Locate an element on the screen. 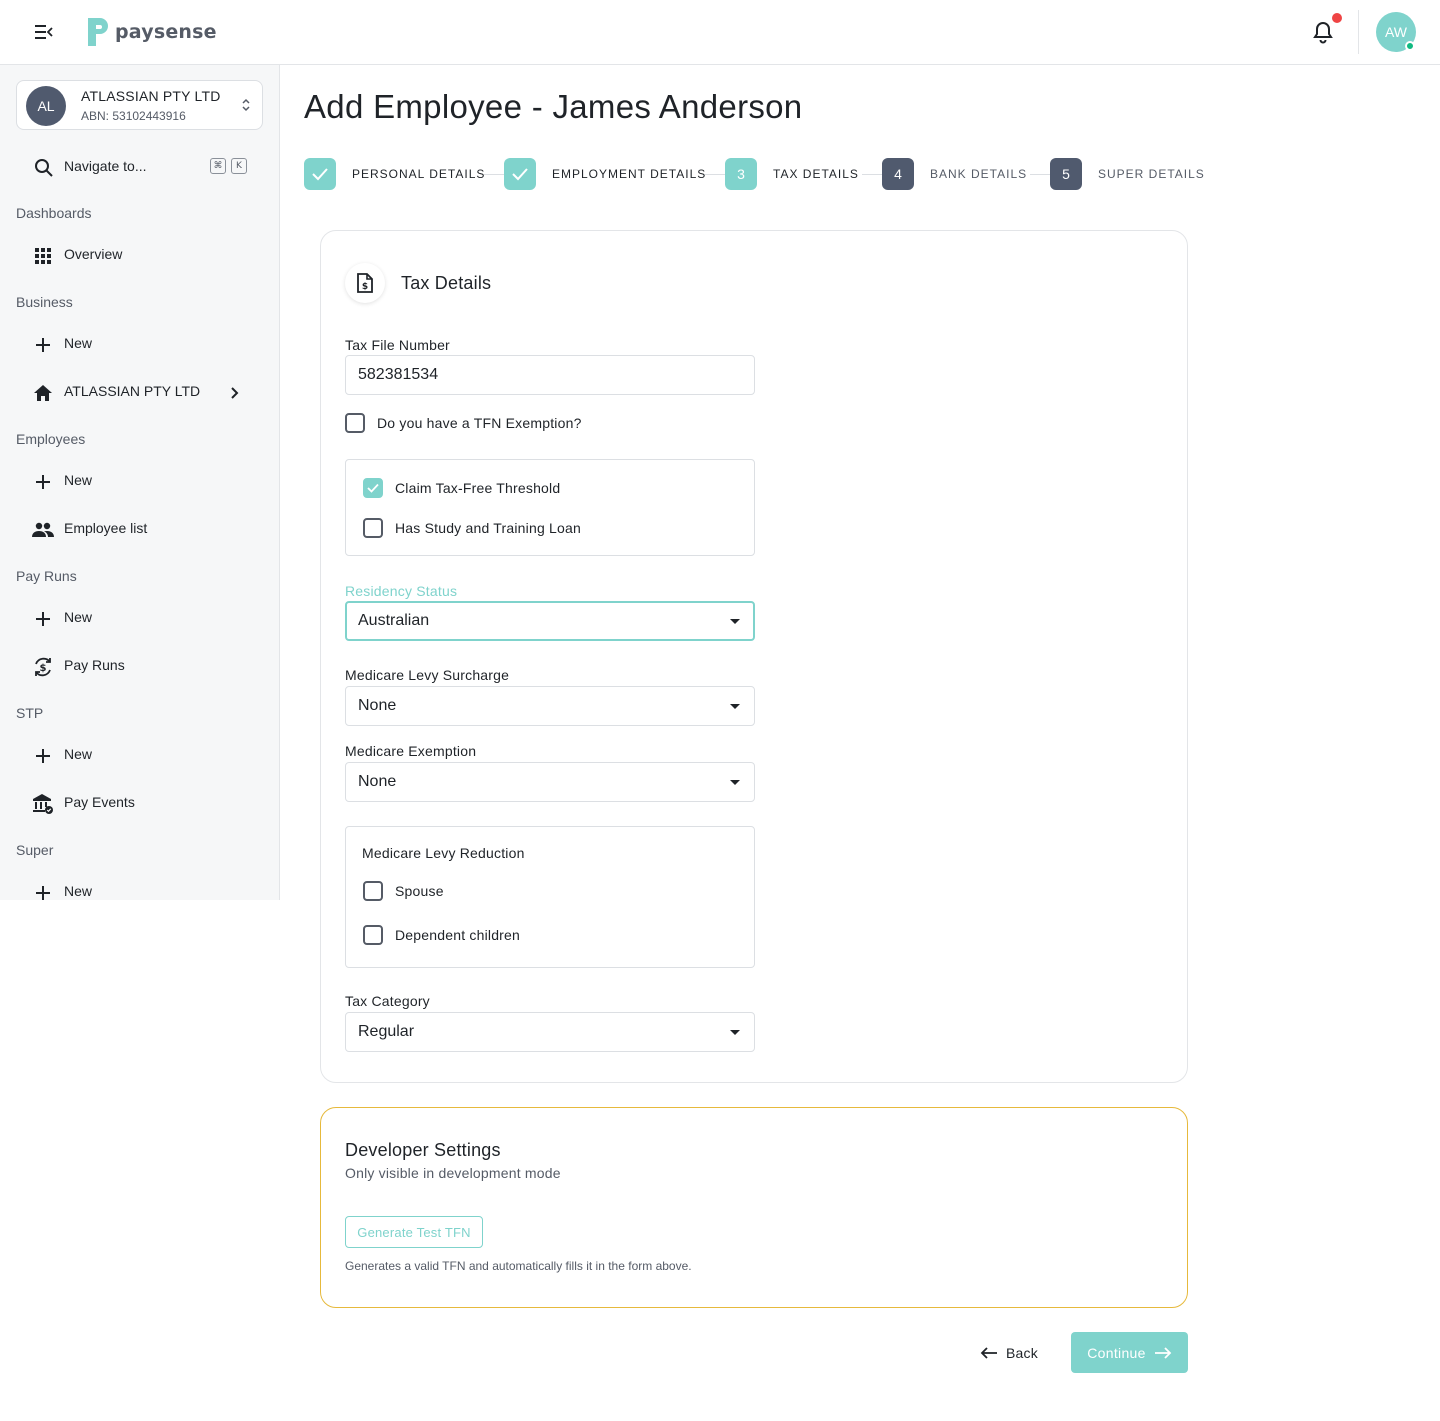 This screenshot has height=1421, width=1440. study-loan-row: Has Study and Training Loan is located at coordinates (563, 528).